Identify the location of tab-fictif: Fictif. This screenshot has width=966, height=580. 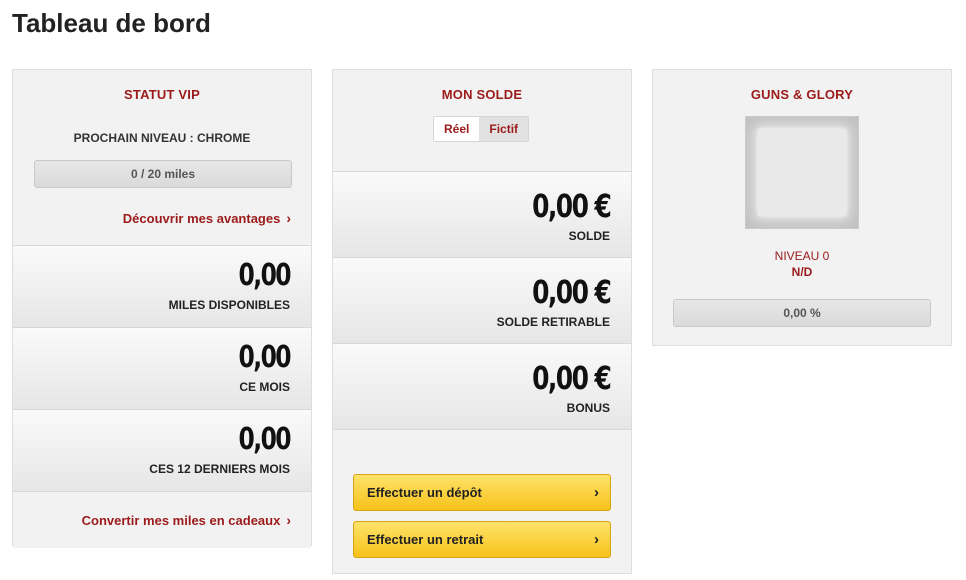
(504, 129).